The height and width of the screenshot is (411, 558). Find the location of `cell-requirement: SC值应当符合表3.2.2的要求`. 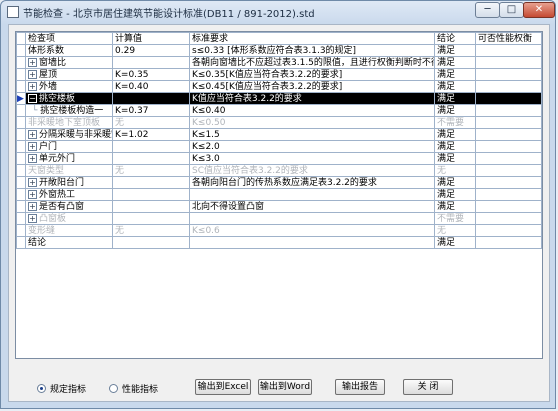

cell-requirement: SC值应当符合表3.2.2的要求 is located at coordinates (312, 170).